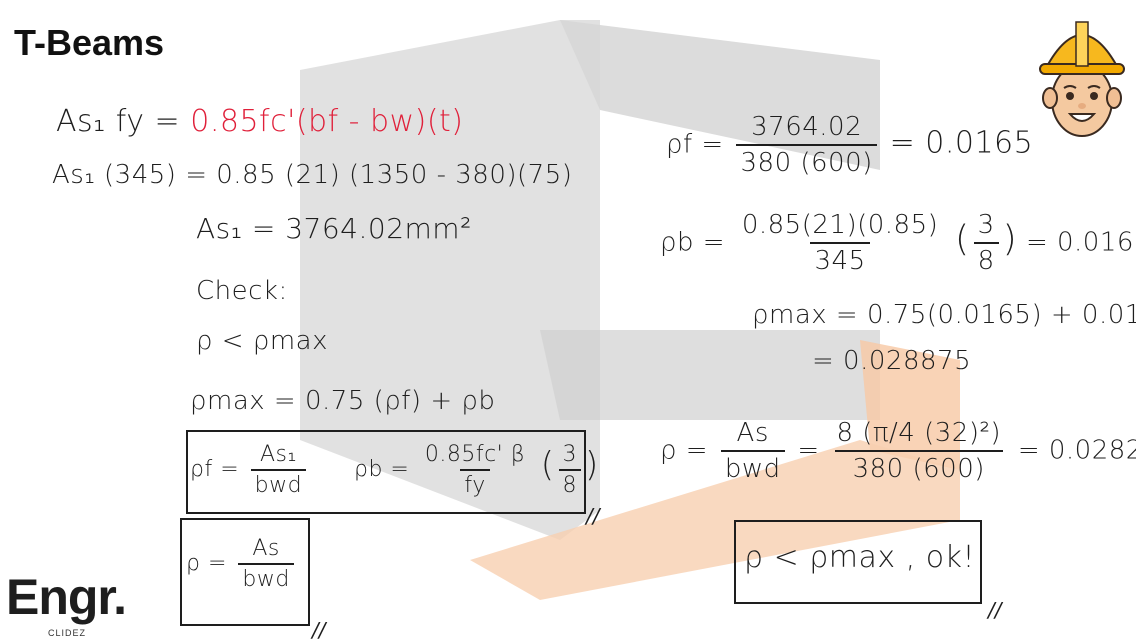 Image resolution: width=1136 pixels, height=643 pixels. Describe the element at coordinates (382, 469) in the screenshot. I see `pb-lhs: ρb =` at that location.